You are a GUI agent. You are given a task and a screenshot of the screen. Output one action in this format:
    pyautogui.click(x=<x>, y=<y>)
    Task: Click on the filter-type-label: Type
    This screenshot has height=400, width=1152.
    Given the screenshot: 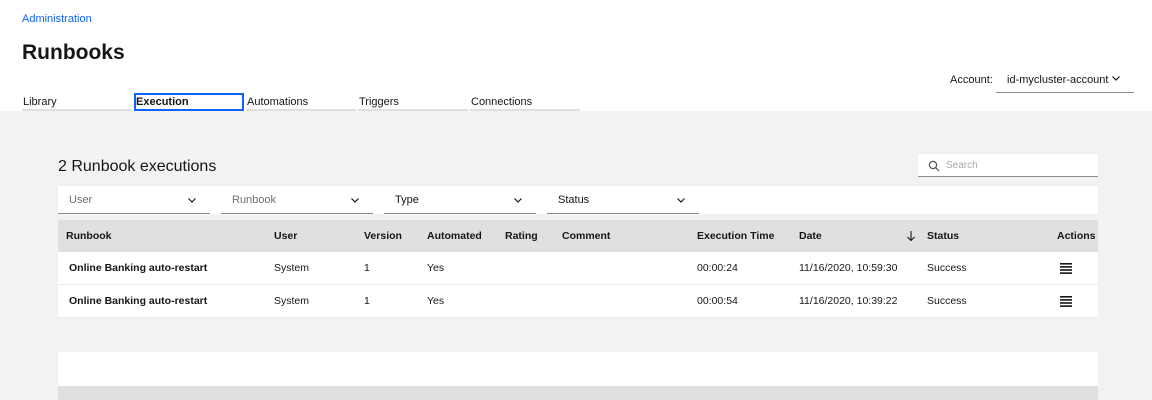 What is the action you would take?
    pyautogui.click(x=407, y=200)
    